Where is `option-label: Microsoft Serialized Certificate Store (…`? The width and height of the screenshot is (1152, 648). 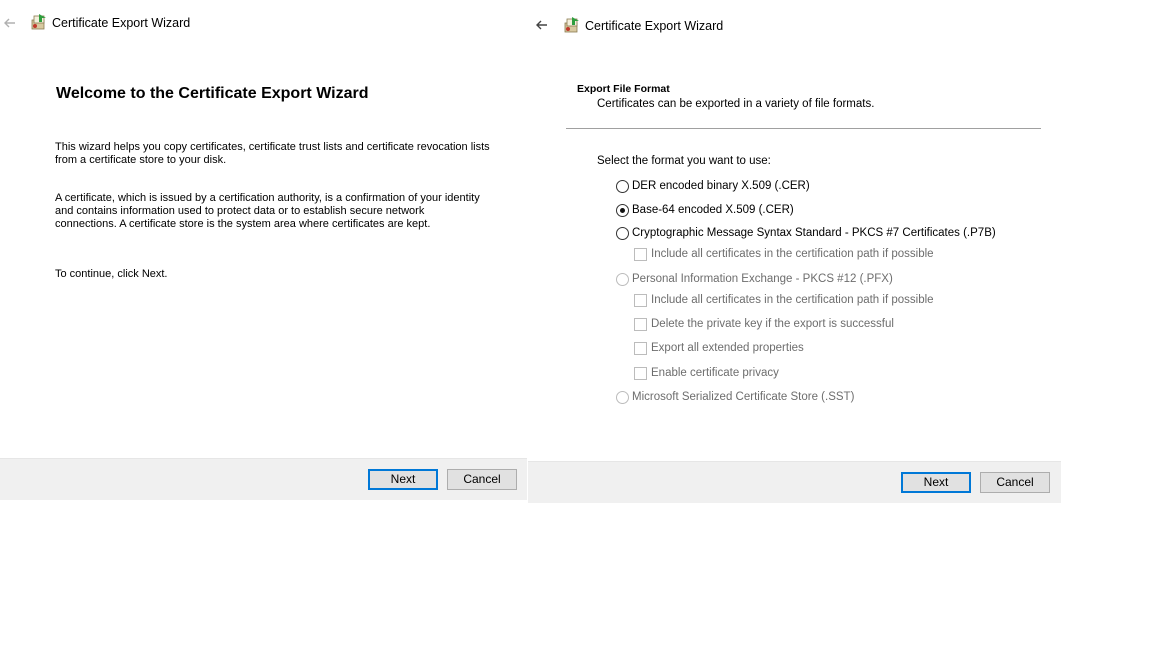 option-label: Microsoft Serialized Certificate Store (… is located at coordinates (743, 397).